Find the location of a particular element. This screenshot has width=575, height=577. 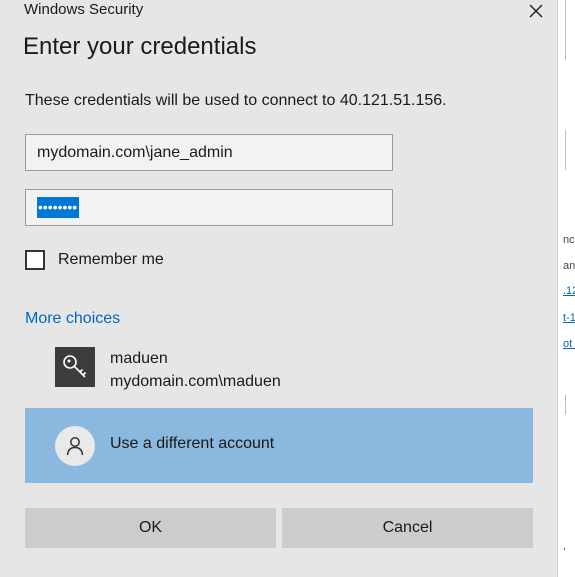

background-link: ot 4 is located at coordinates (569, 344).